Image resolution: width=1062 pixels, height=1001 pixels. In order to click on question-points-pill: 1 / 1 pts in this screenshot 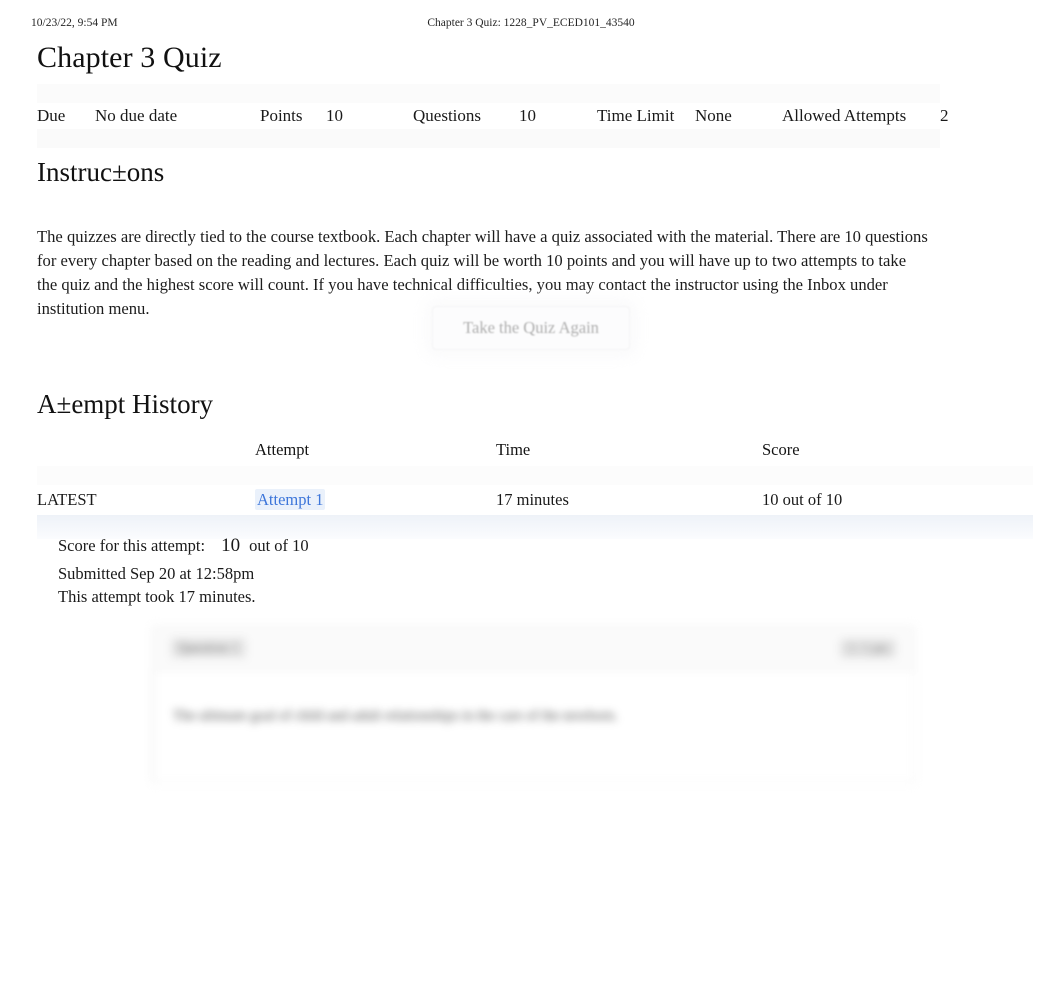, I will do `click(868, 648)`.